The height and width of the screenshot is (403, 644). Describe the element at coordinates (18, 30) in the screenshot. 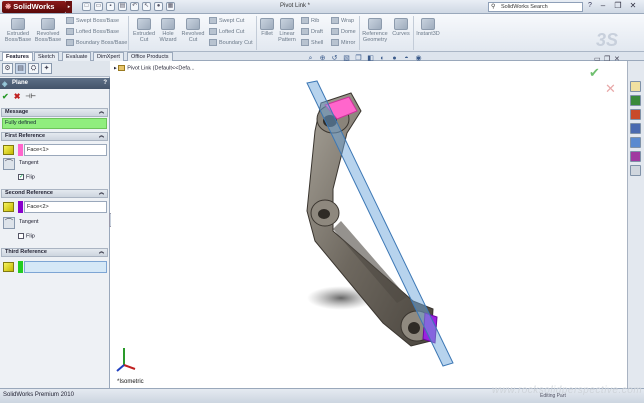

I see `extruded-boss-button: Extruded Boss/Base` at that location.